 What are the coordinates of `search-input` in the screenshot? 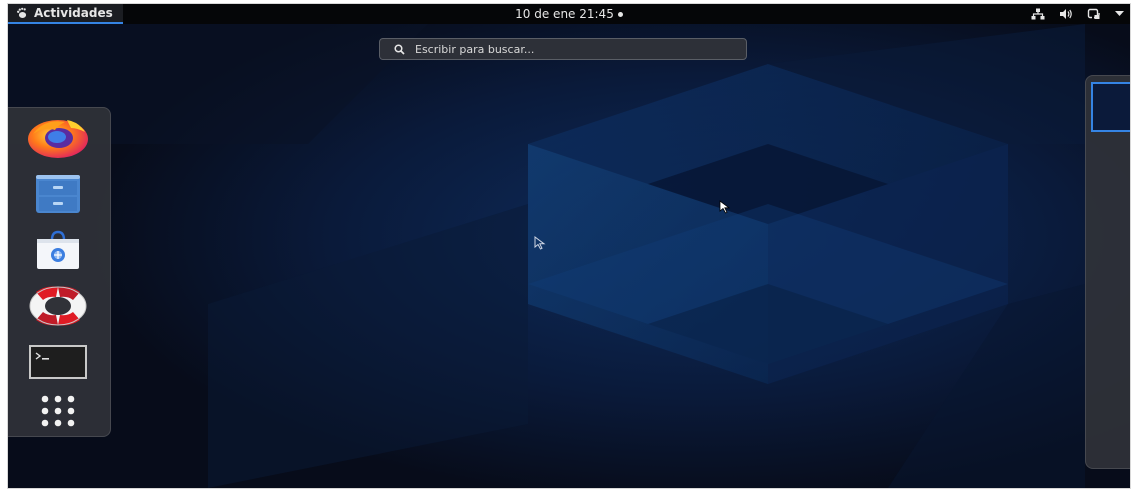 It's located at (565, 49).